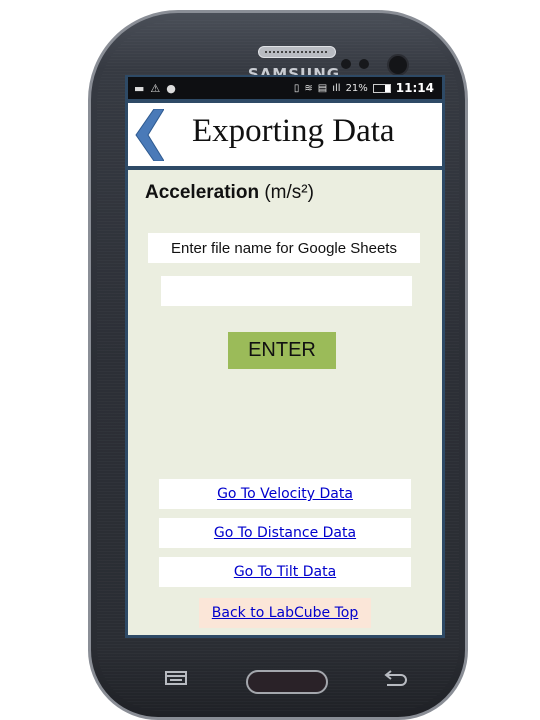  I want to click on page-title: Exporting Data, so click(293, 131).